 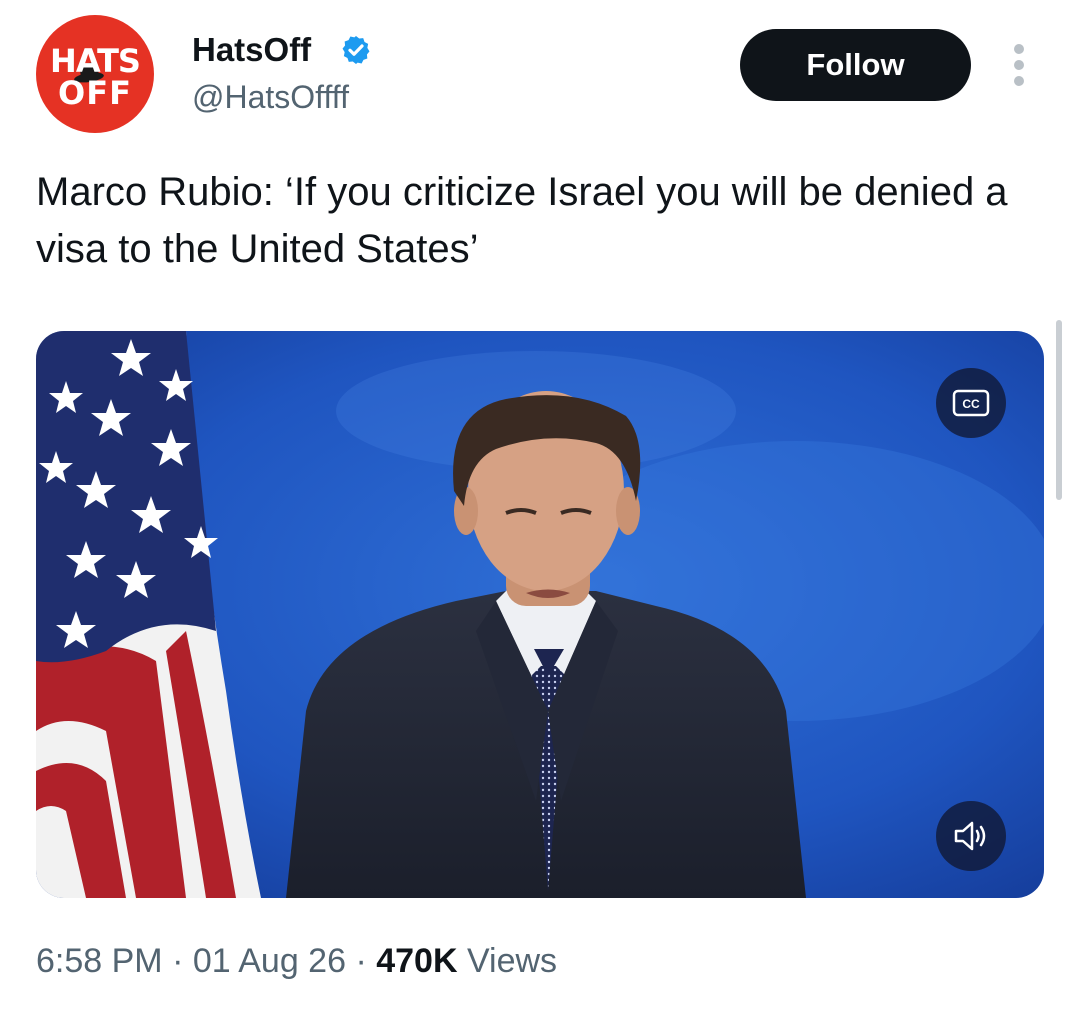 What do you see at coordinates (417, 961) in the screenshot?
I see `views-count: 470K` at bounding box center [417, 961].